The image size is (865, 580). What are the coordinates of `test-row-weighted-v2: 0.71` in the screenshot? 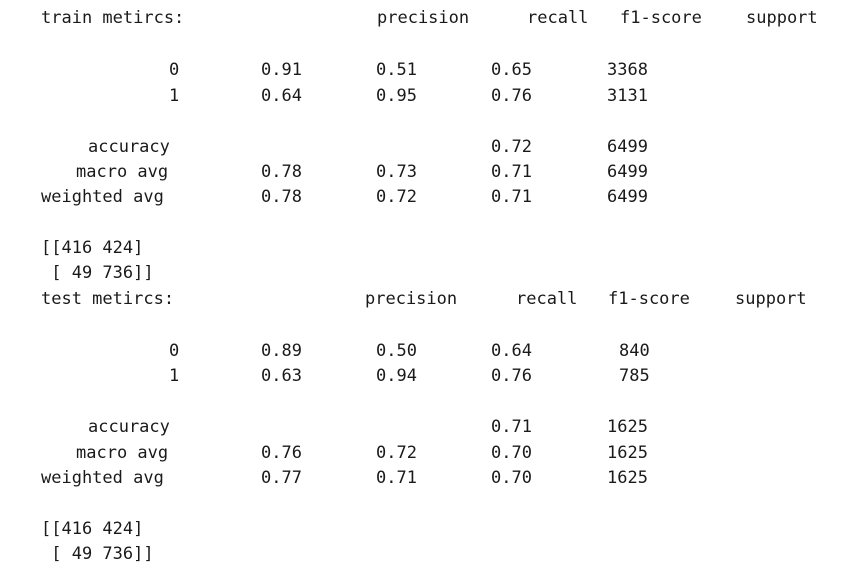 It's located at (396, 478).